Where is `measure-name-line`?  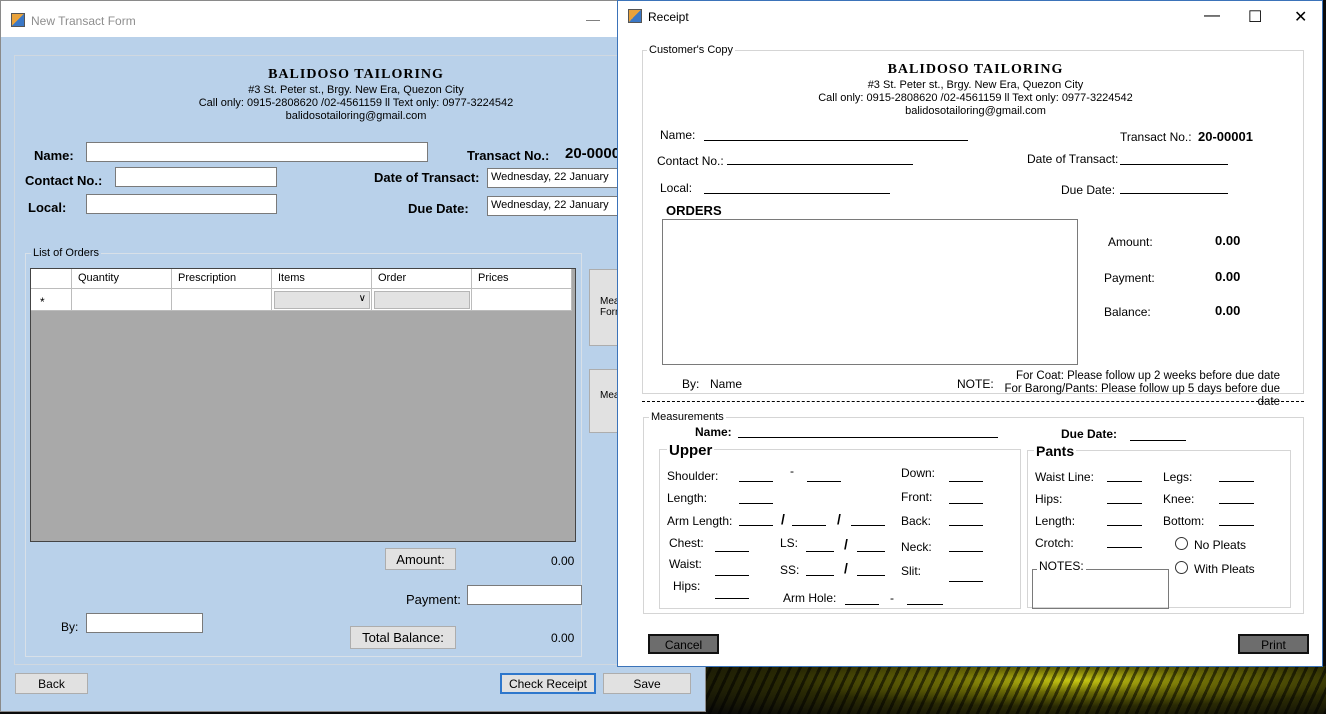
measure-name-line is located at coordinates (868, 437).